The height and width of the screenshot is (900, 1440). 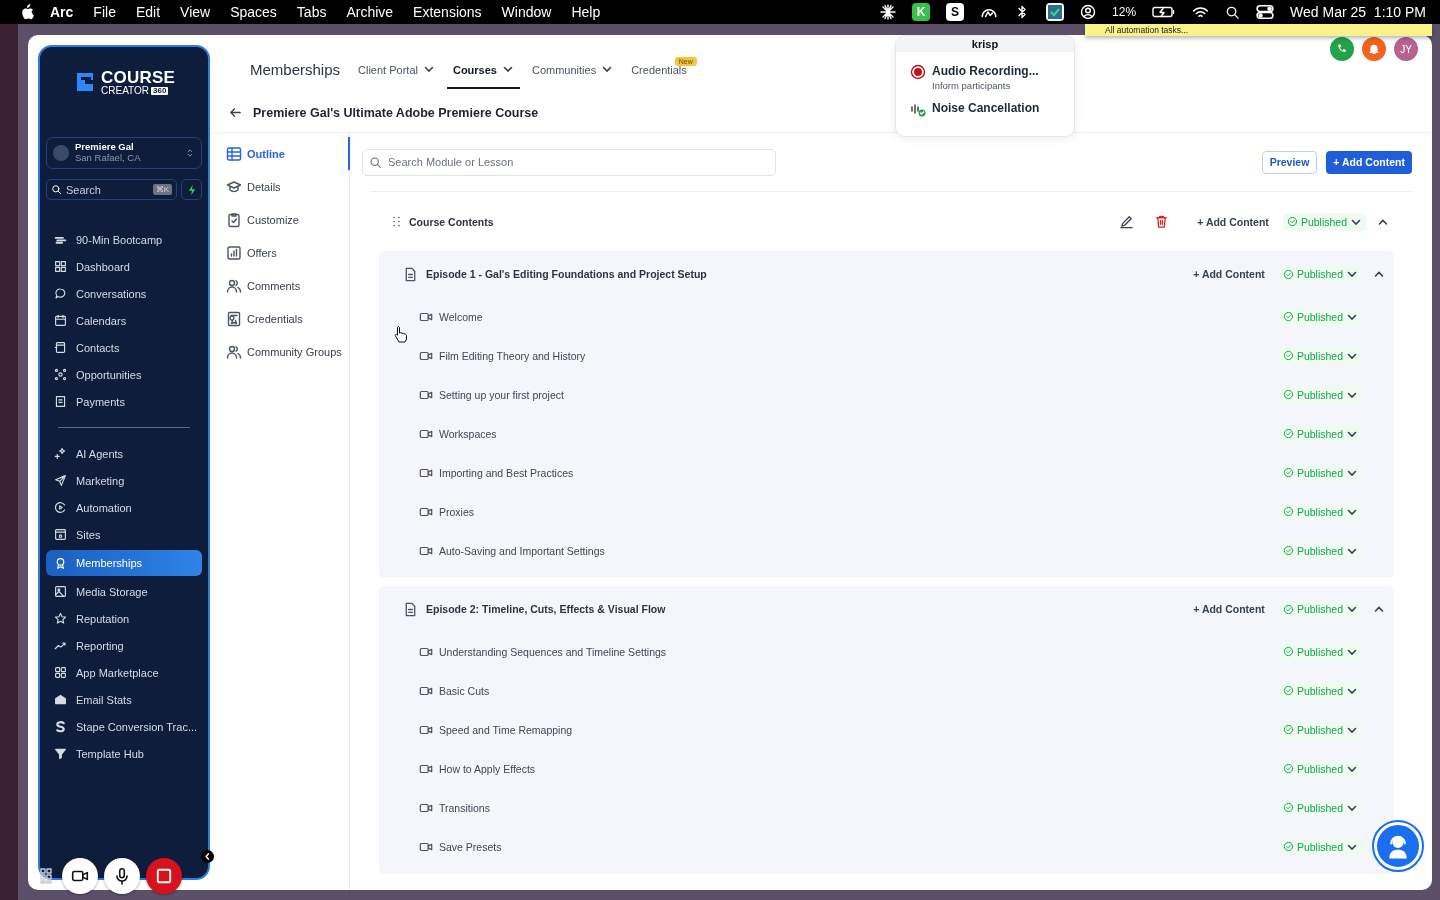 I want to click on menu-item: Edit, so click(x=148, y=12).